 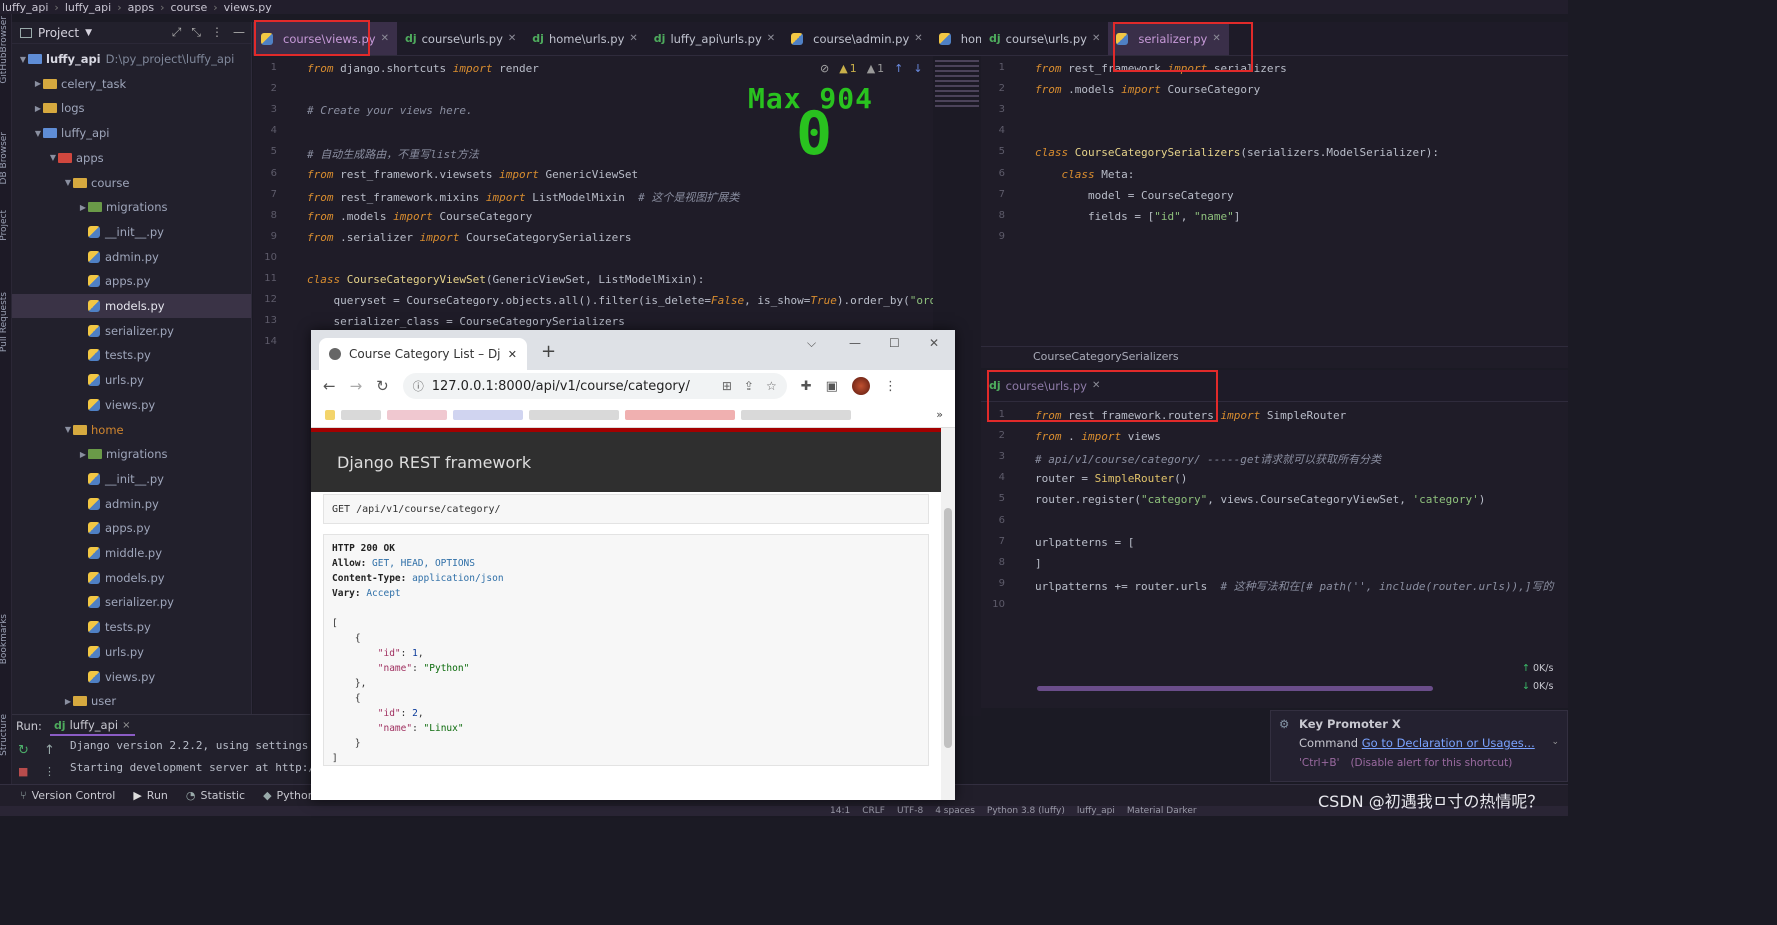 I want to click on breadcrumb-item: apps, so click(x=141, y=7).